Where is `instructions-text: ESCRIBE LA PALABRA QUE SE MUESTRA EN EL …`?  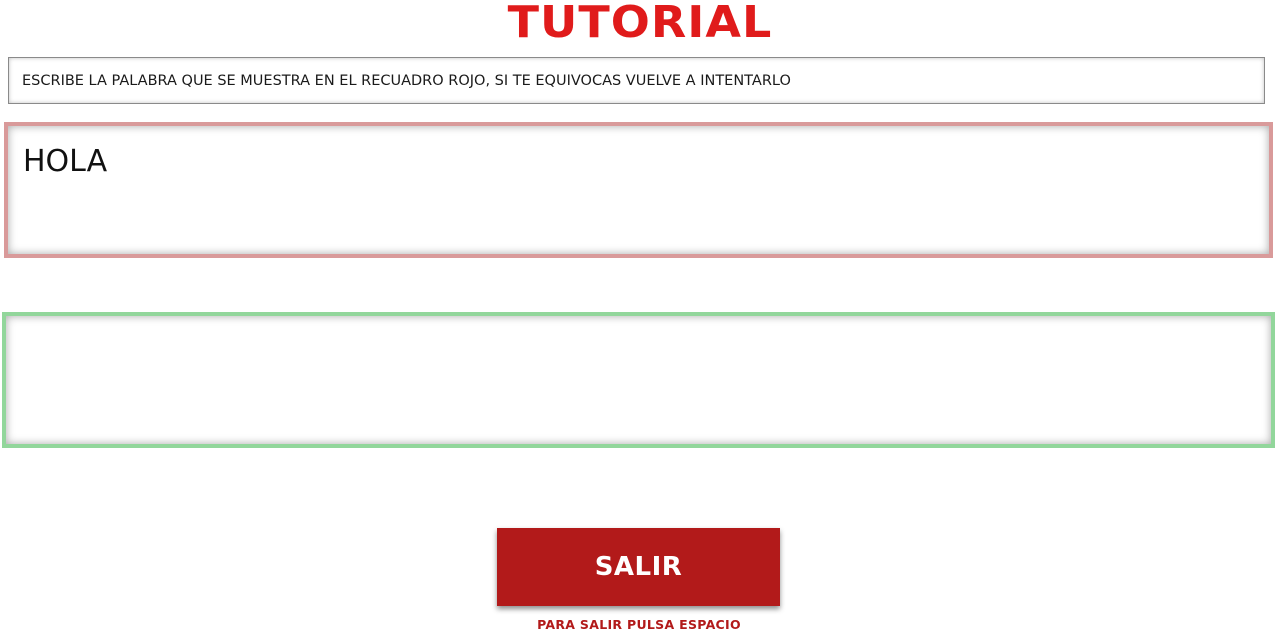 instructions-text: ESCRIBE LA PALABRA QUE SE MUESTRA EN EL … is located at coordinates (406, 80).